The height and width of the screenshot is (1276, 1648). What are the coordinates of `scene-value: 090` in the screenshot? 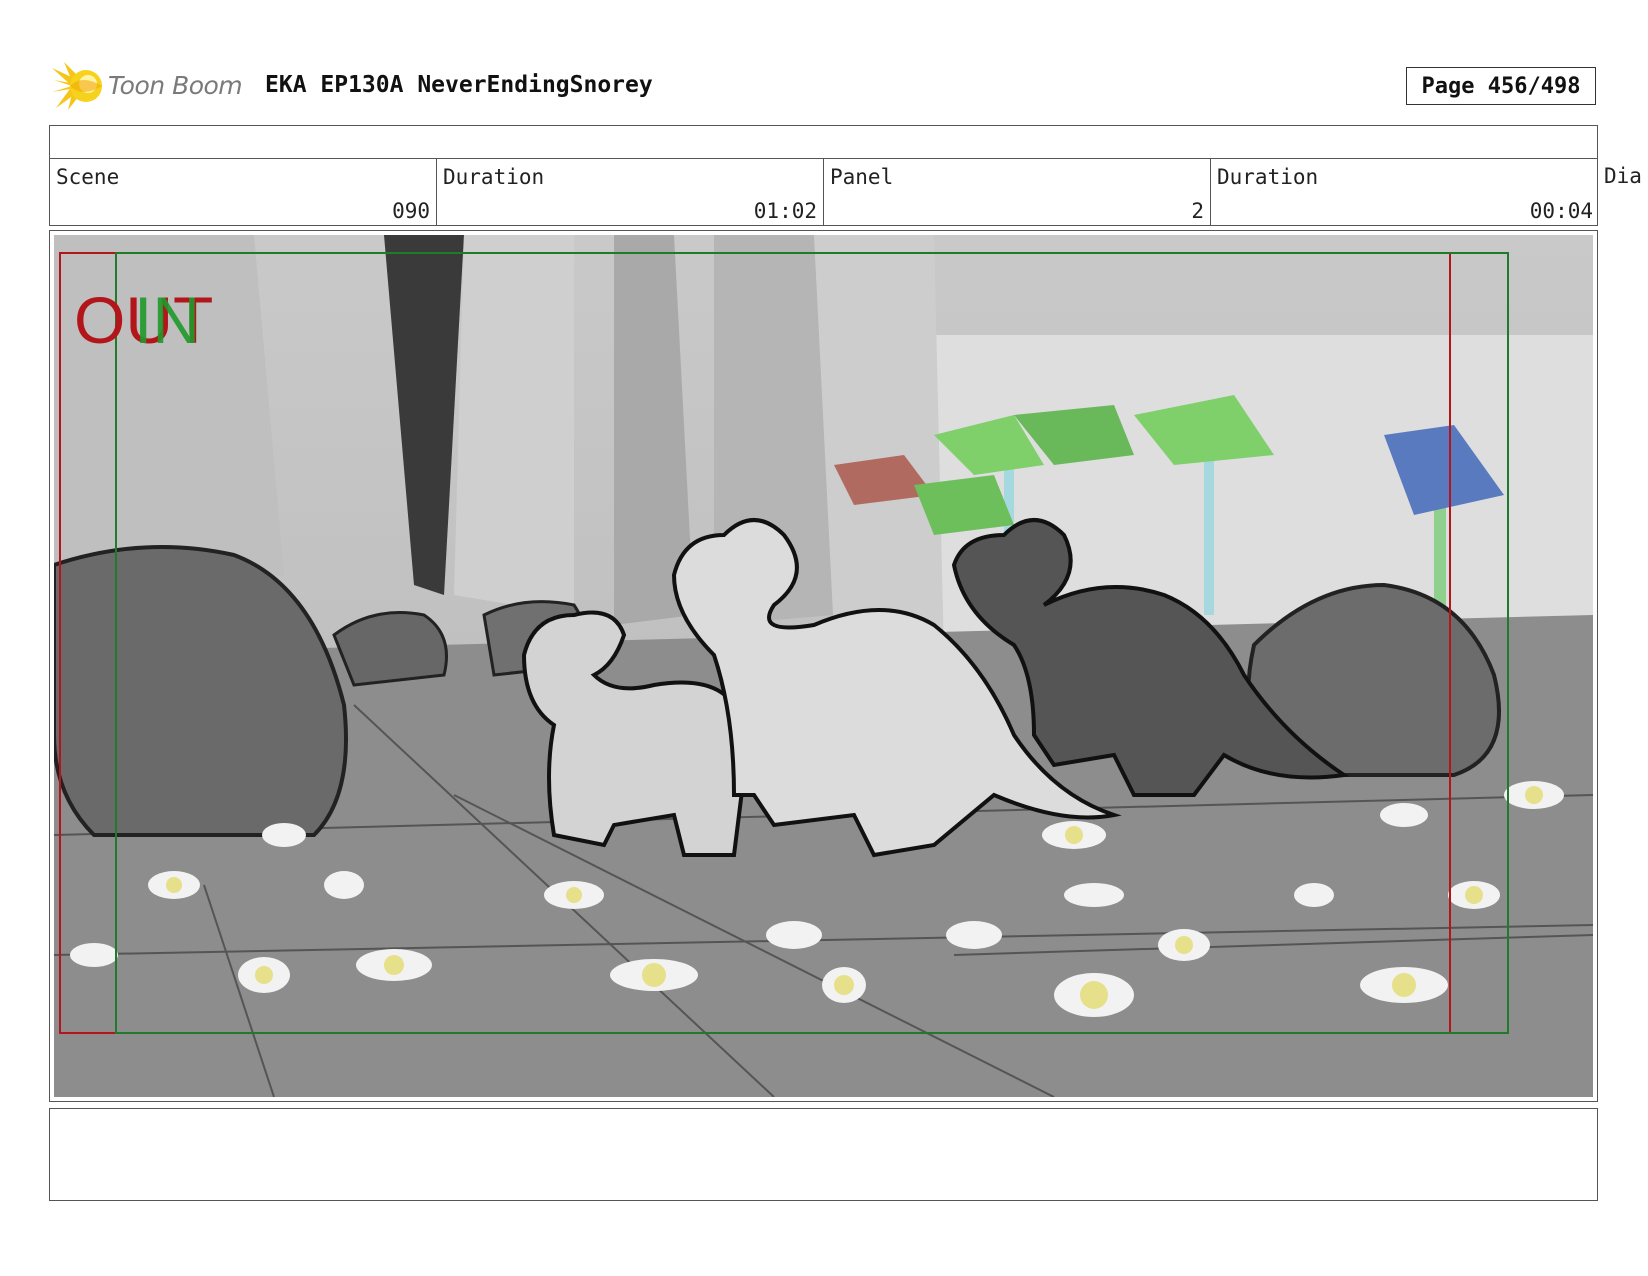 It's located at (411, 211).